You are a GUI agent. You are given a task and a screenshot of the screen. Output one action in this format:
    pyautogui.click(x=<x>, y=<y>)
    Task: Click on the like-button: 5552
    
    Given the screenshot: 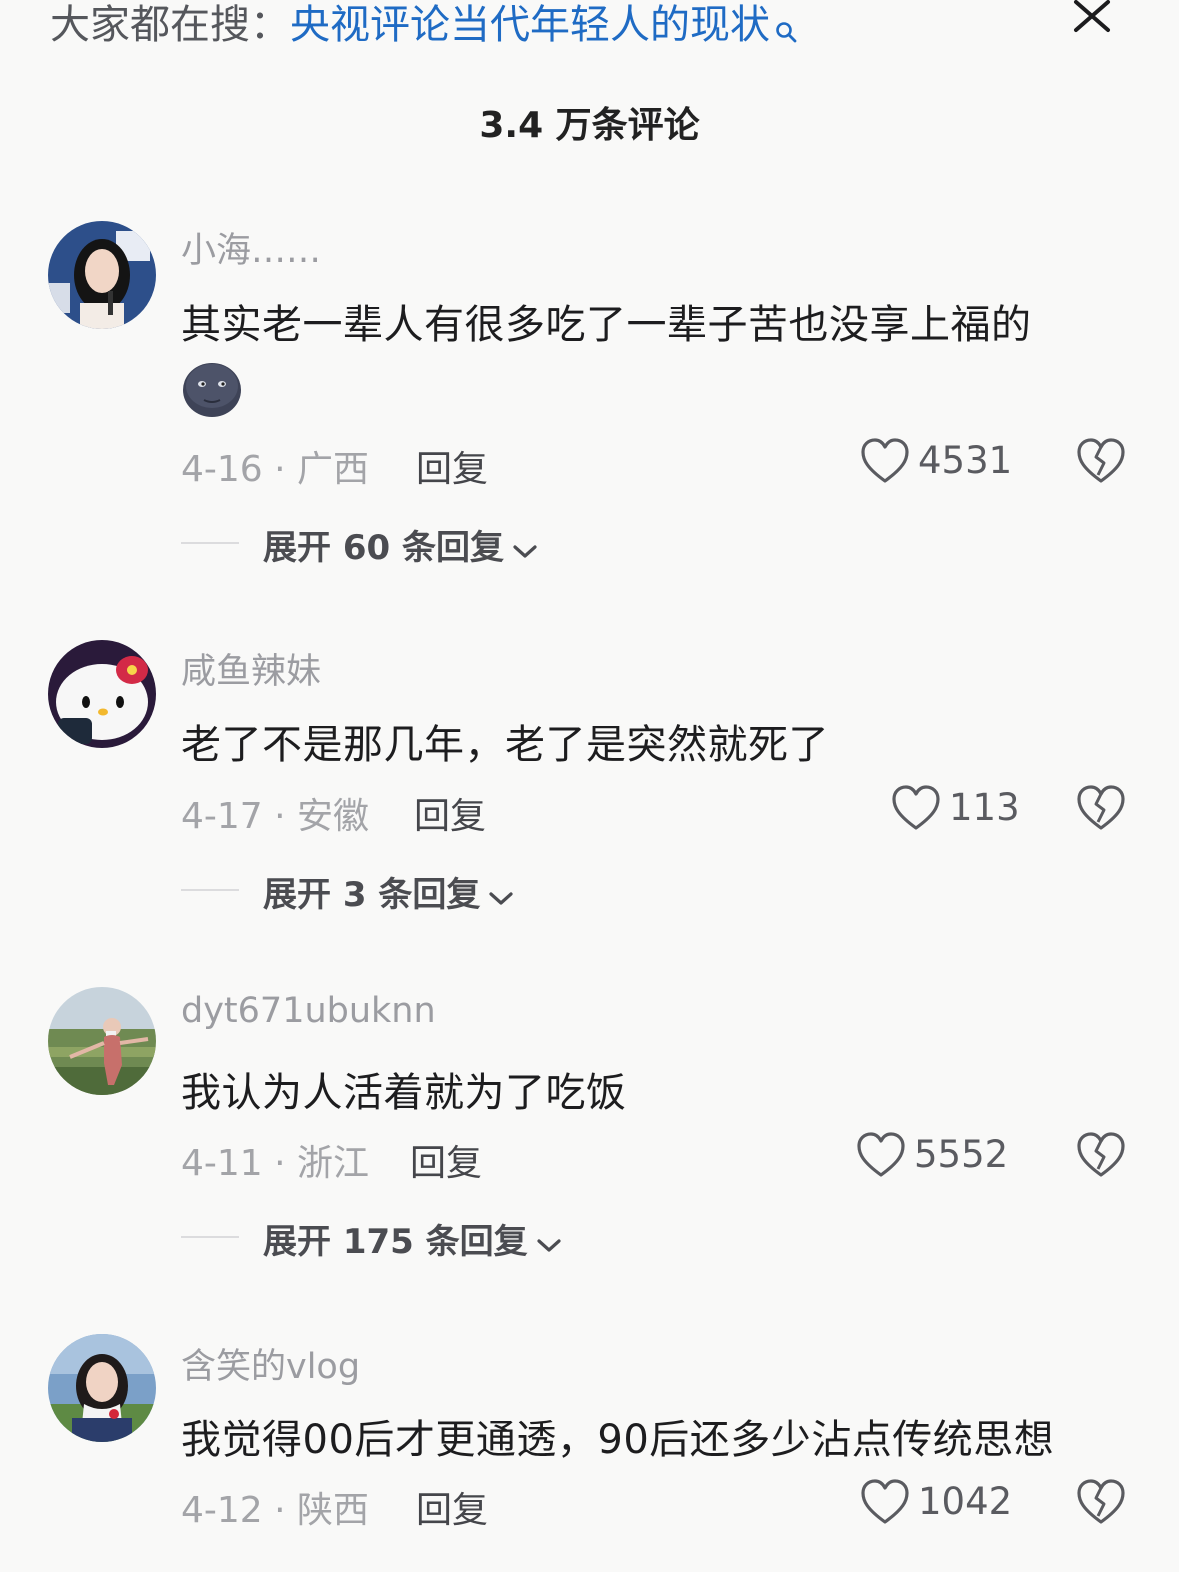 What is the action you would take?
    pyautogui.click(x=933, y=1155)
    